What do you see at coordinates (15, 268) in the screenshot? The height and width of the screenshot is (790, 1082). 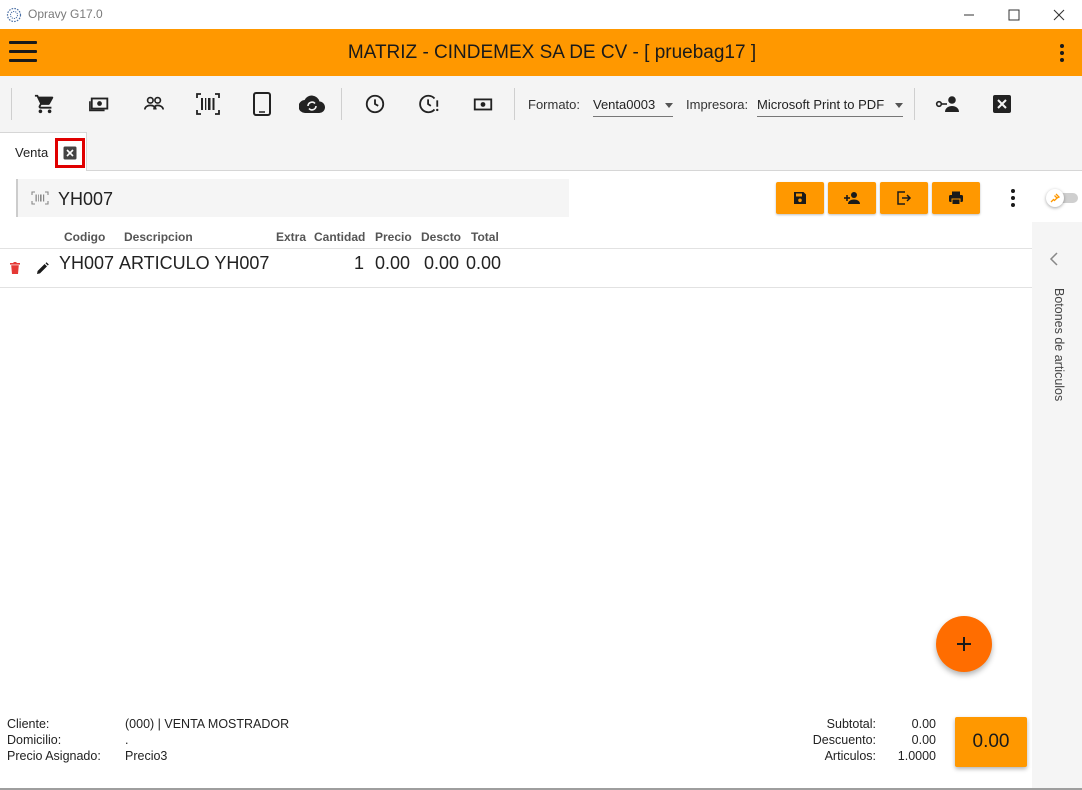 I see `delete-icon` at bounding box center [15, 268].